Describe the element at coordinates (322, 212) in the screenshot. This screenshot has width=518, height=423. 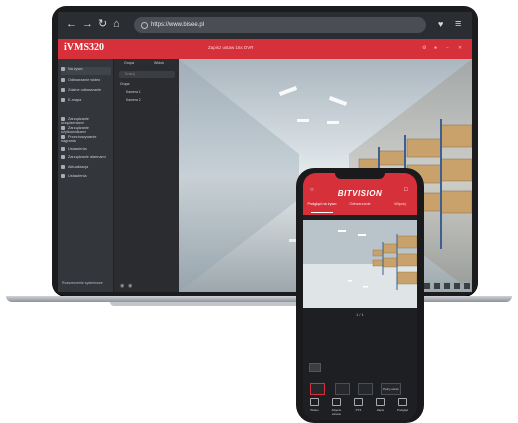
I see `active-tab-indicator` at that location.